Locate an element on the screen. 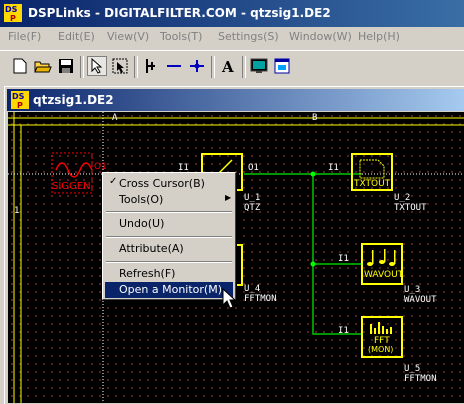  save-disk-icon is located at coordinates (66, 66).